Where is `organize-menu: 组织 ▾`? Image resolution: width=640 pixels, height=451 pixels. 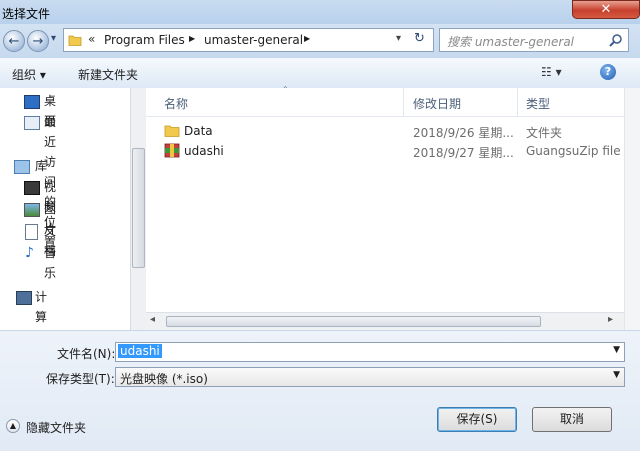
organize-menu: 组织 ▾ is located at coordinates (29, 74).